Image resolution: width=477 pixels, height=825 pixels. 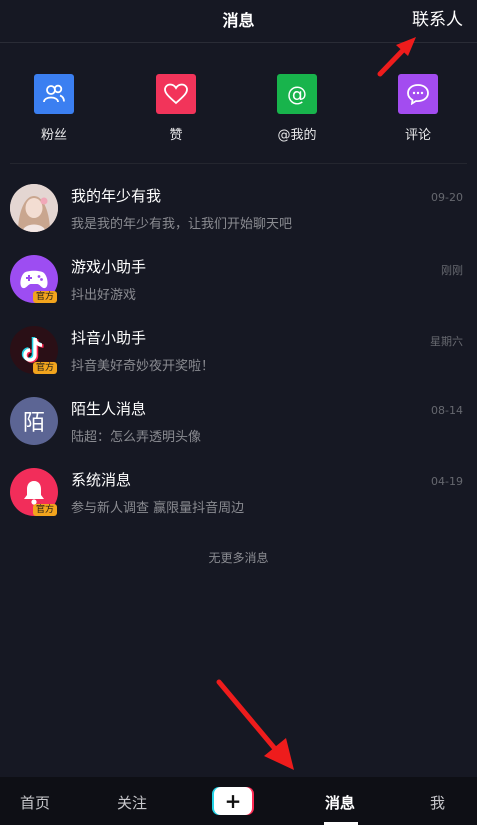 I want to click on mentions-label: @我的, so click(x=297, y=135).